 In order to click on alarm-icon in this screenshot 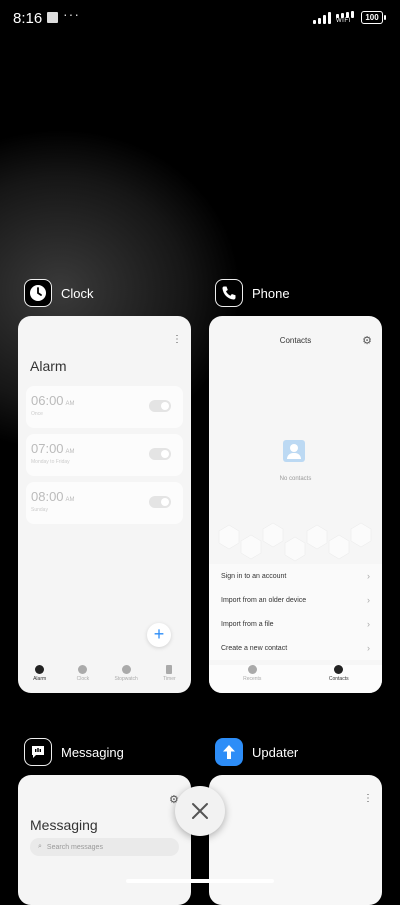, I will do `click(40, 669)`.